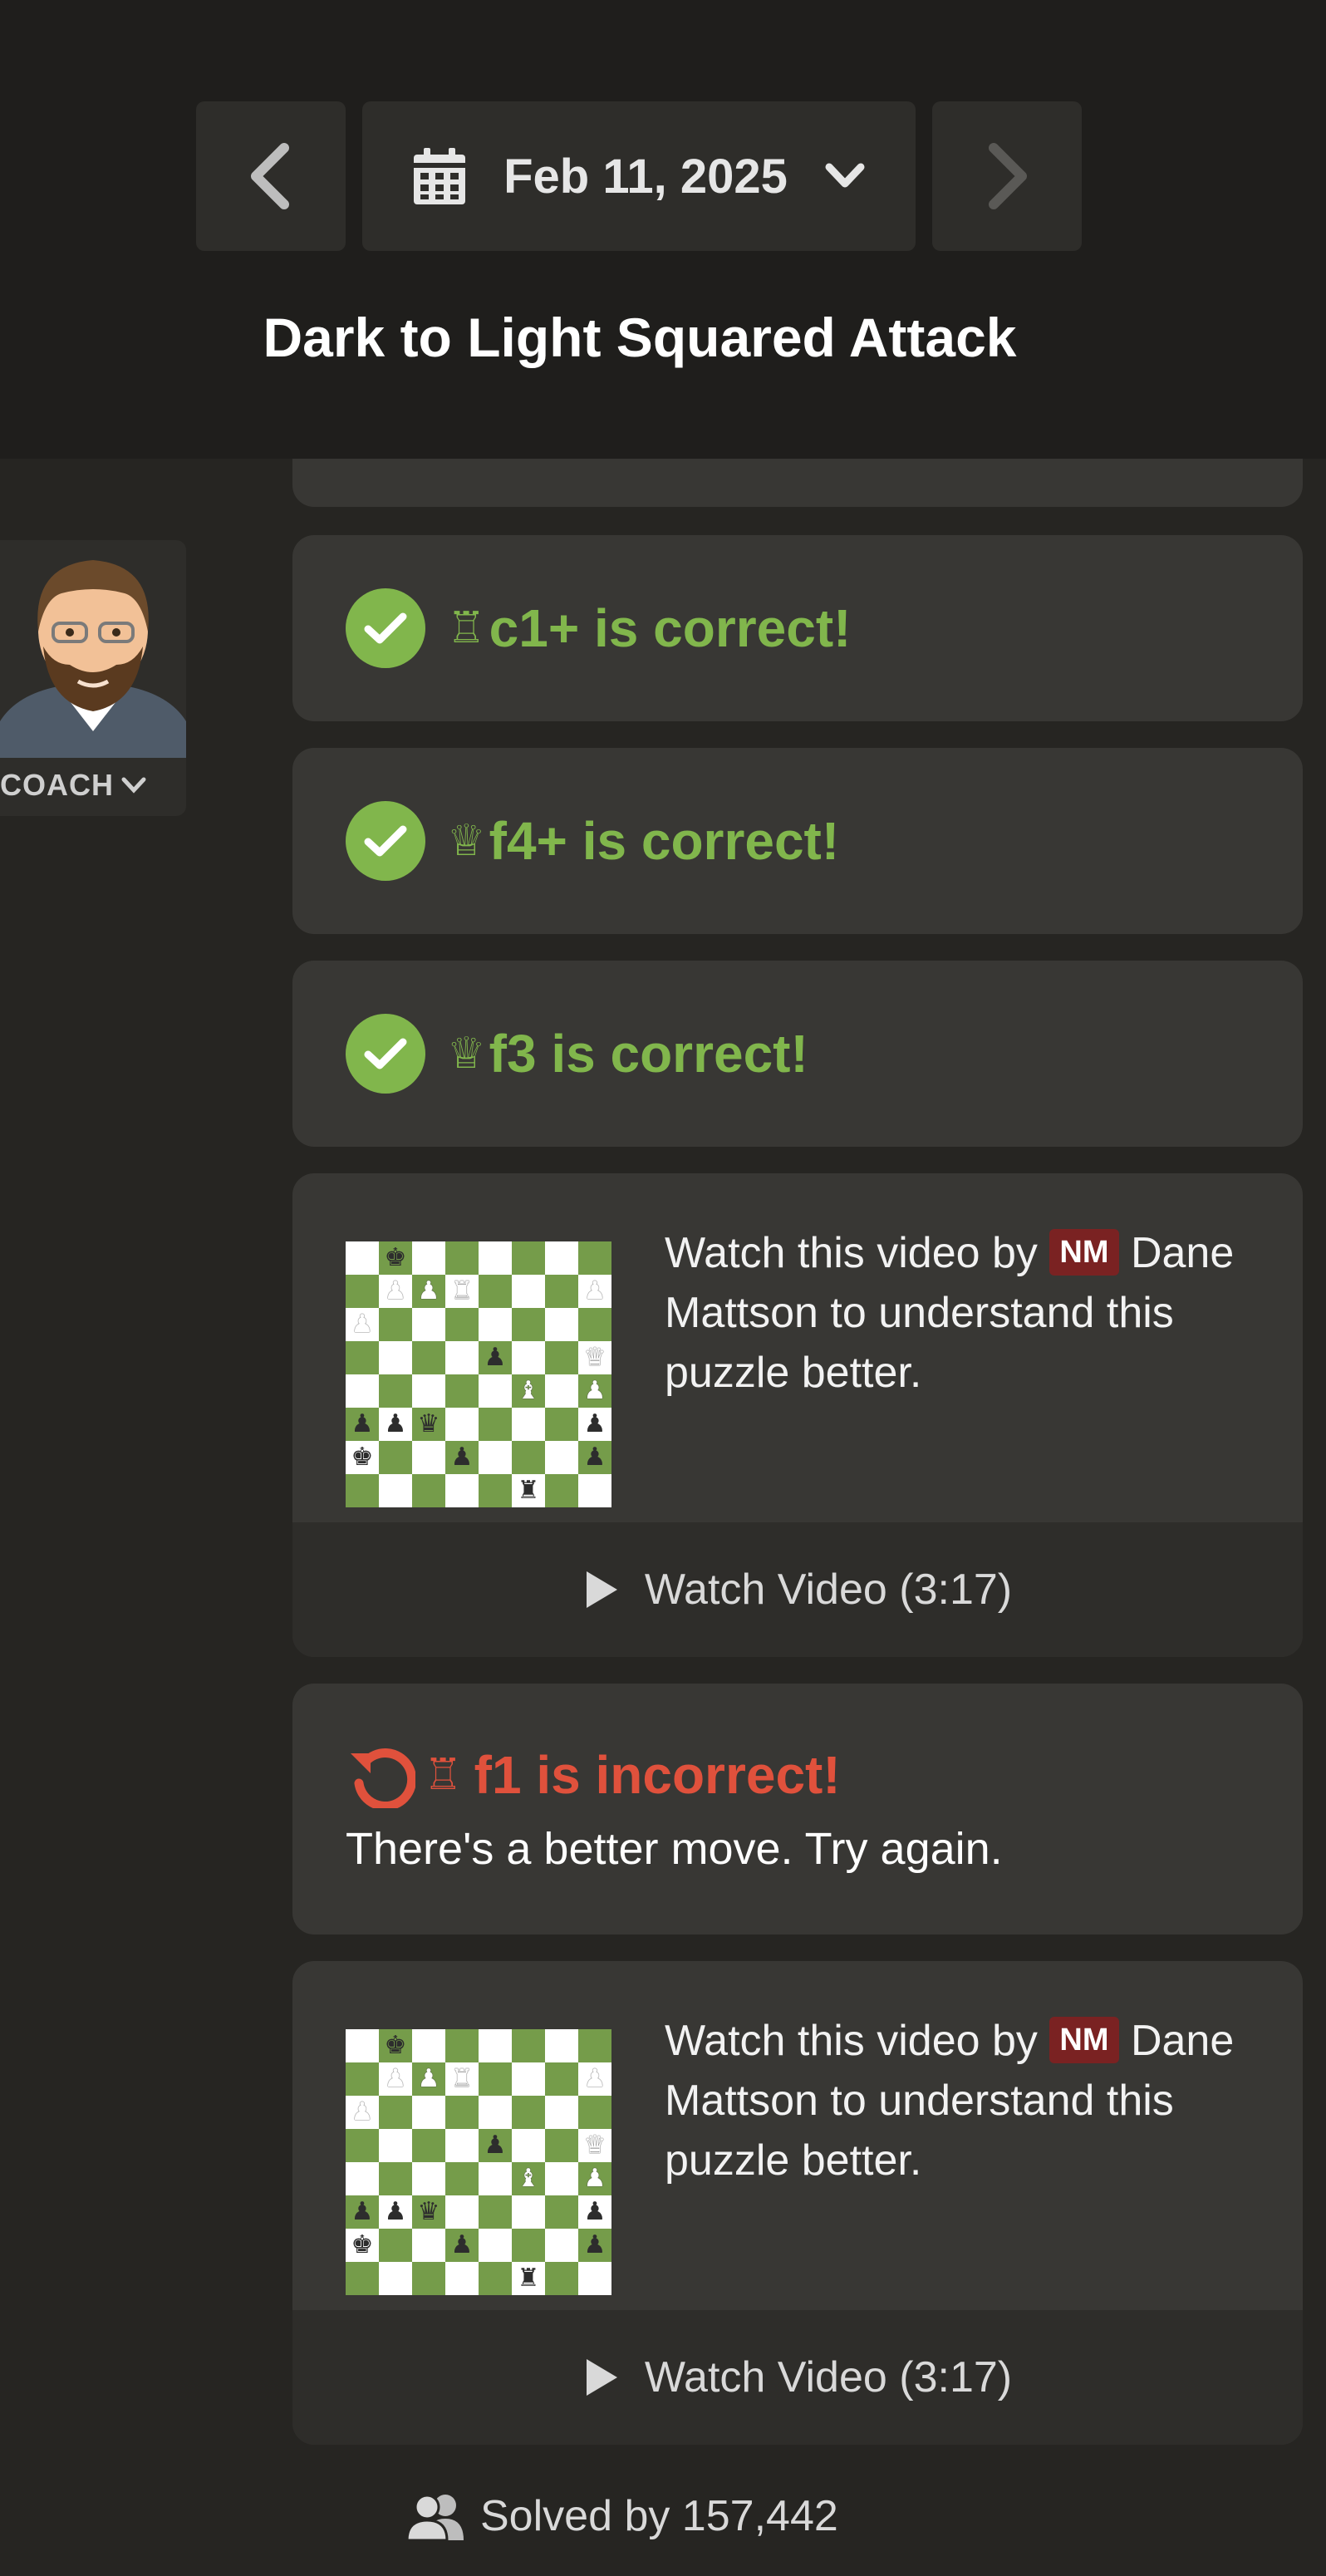 The height and width of the screenshot is (2576, 1326). I want to click on users-icon, so click(434, 2517).